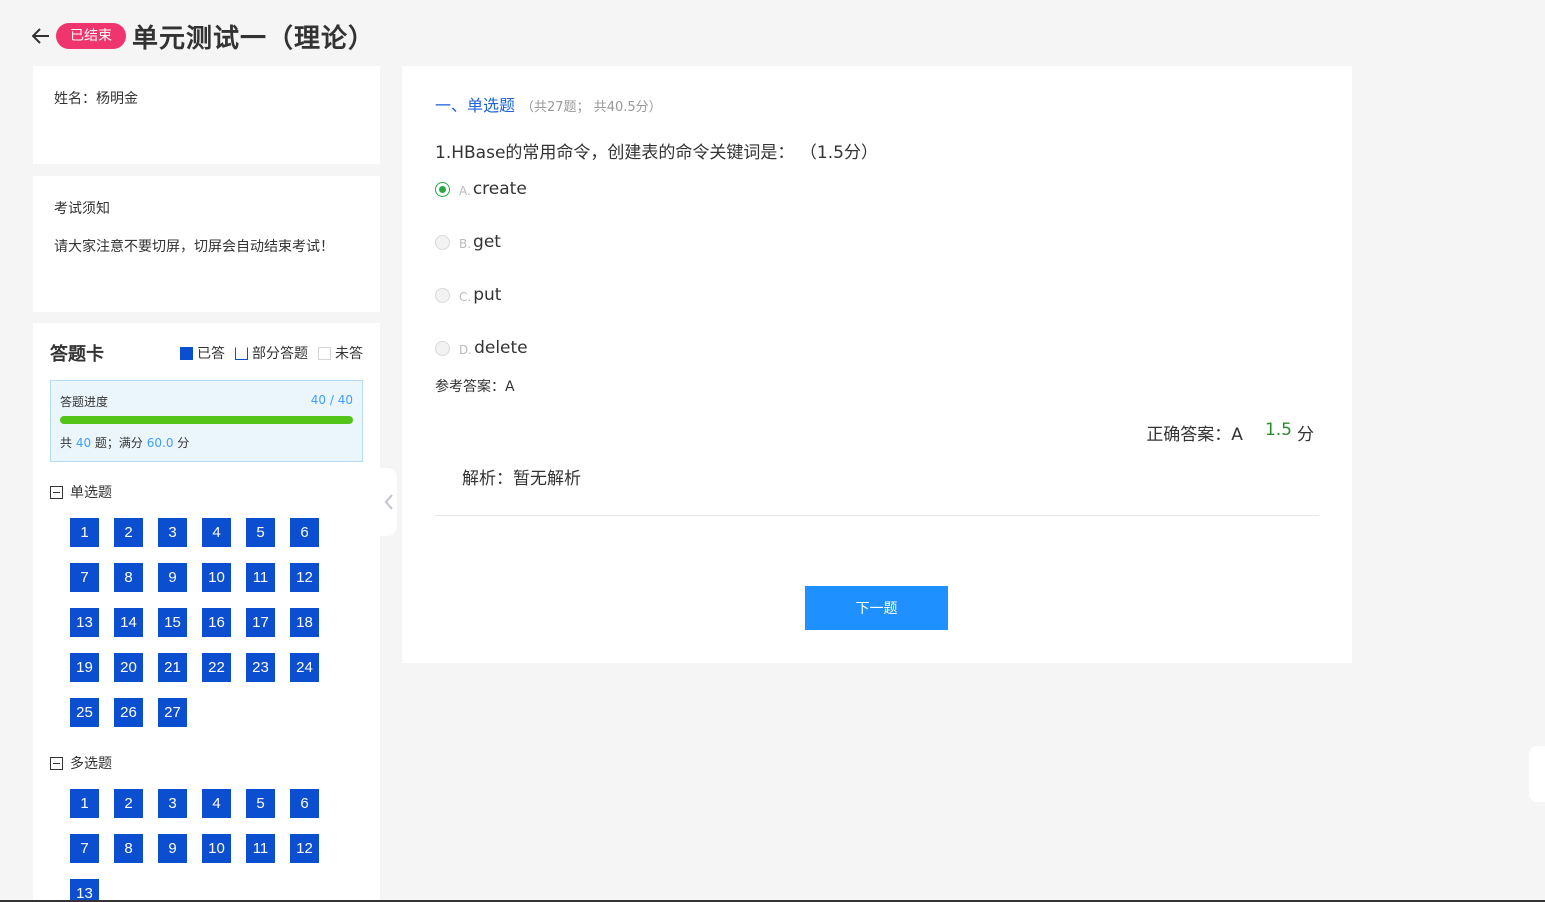 This screenshot has height=902, width=1545. Describe the element at coordinates (206, 115) in the screenshot. I see `student-info-card: 姓名：杨明金` at that location.